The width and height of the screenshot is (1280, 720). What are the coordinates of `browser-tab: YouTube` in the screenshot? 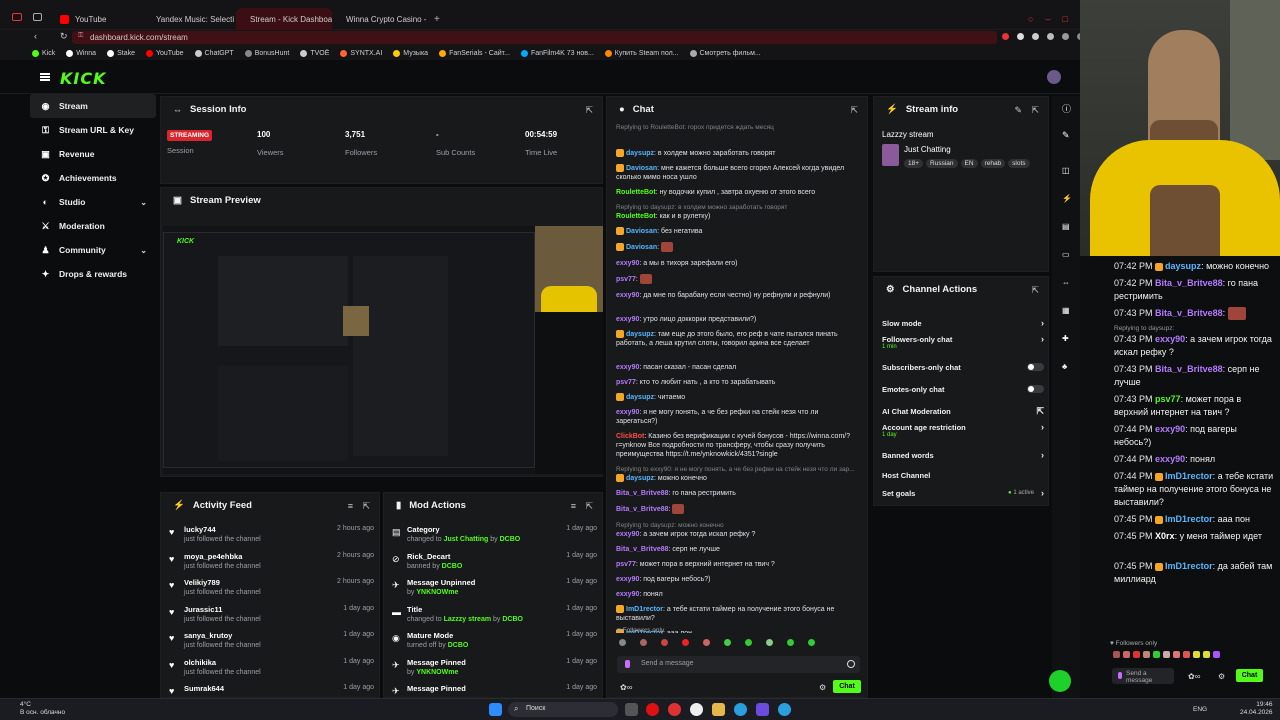 It's located at (96, 19).